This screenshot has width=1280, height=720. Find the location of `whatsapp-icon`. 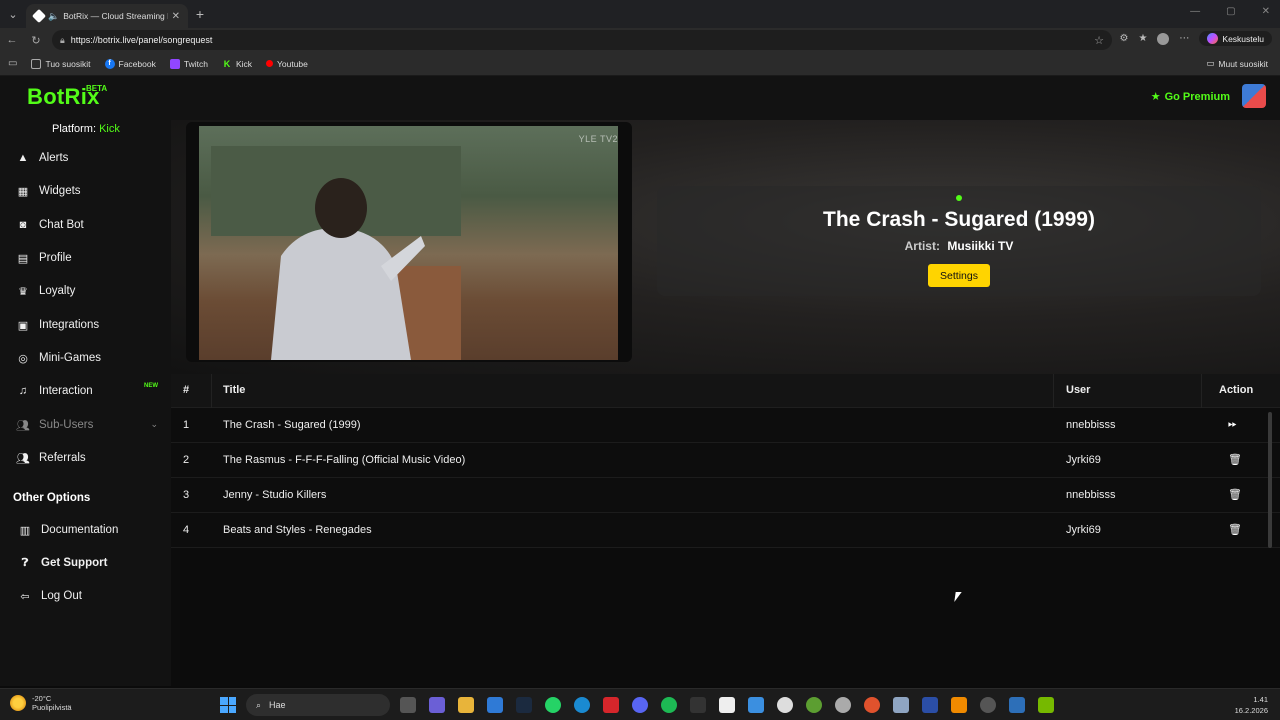

whatsapp-icon is located at coordinates (553, 705).